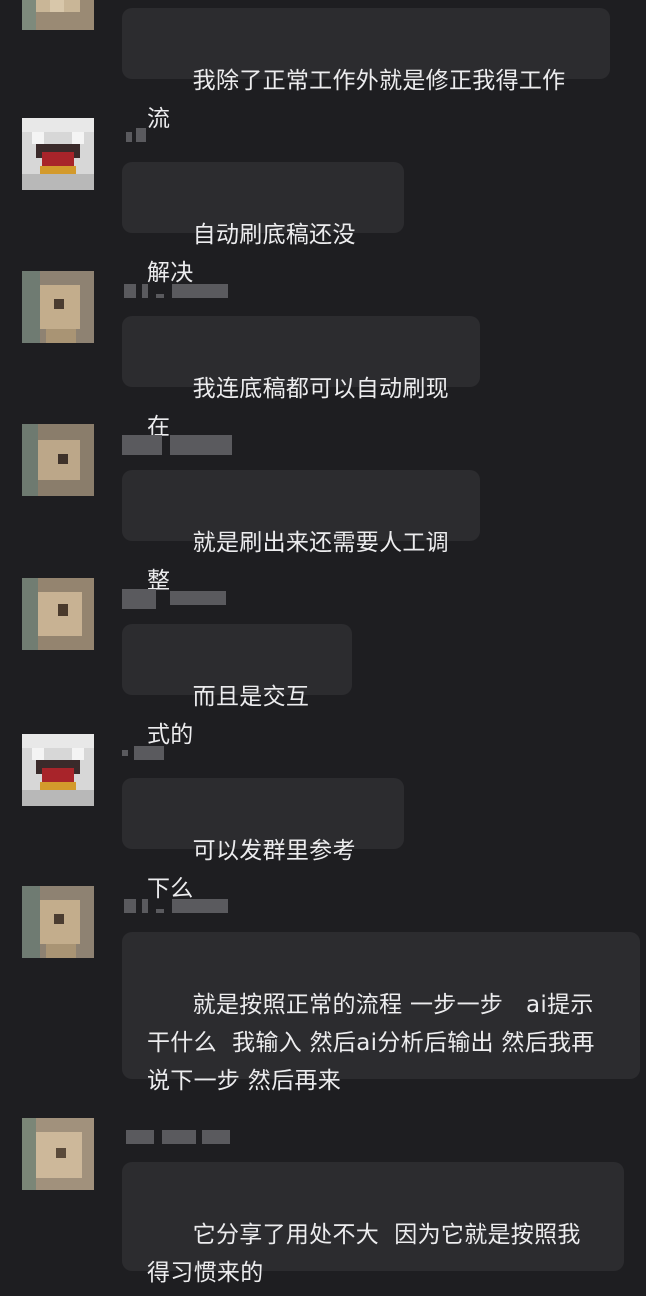 The width and height of the screenshot is (646, 1296). I want to click on message-bubble: 它分享了用处不大 因为它就是按照我得习惯来的, so click(373, 1224).